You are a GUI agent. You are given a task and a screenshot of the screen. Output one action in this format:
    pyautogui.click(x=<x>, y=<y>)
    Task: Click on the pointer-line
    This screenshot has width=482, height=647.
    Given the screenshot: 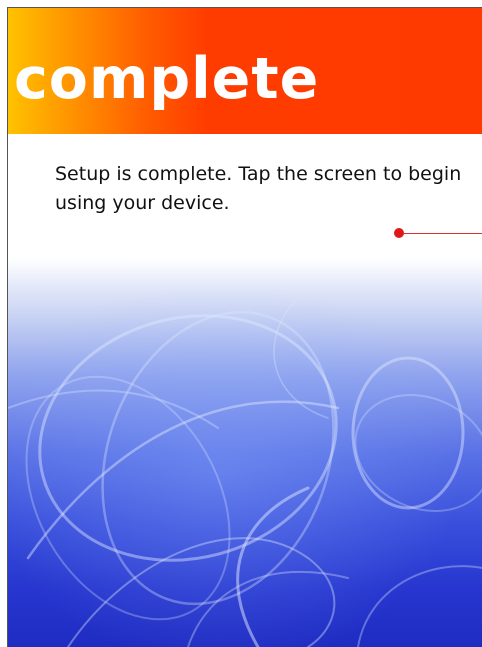 What is the action you would take?
    pyautogui.click(x=441, y=233)
    